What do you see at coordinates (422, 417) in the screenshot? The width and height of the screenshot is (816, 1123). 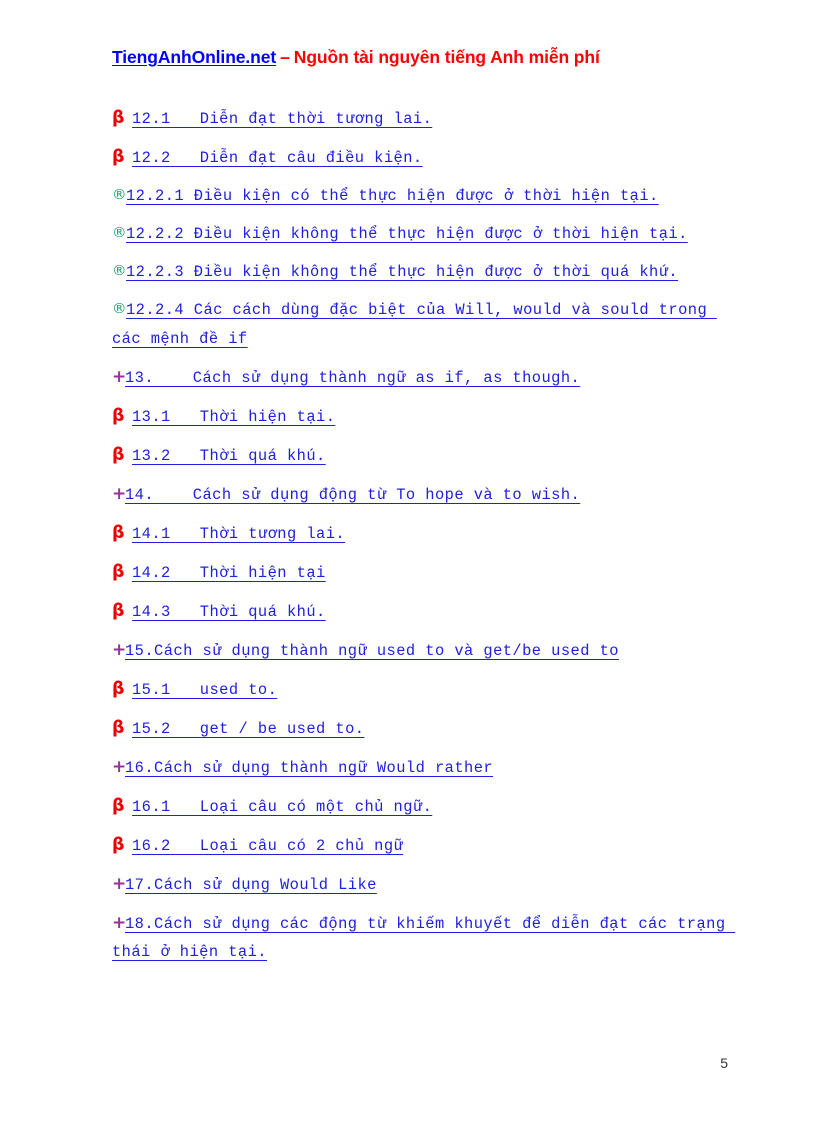 I see `toc-item: β 13.1 Thời hiện tại.` at bounding box center [422, 417].